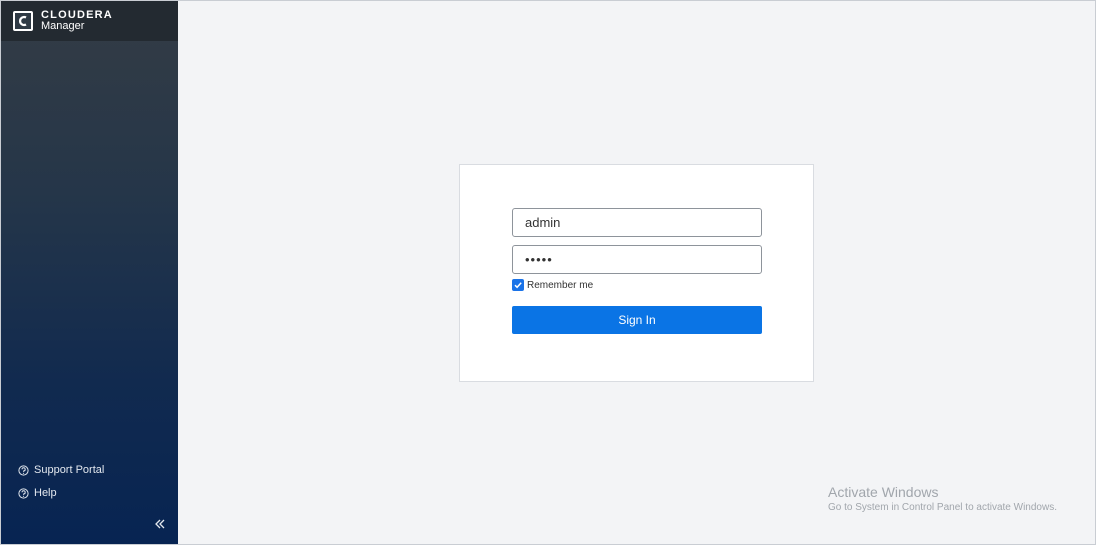  I want to click on sidebar-item-label: Support Portal, so click(69, 470).